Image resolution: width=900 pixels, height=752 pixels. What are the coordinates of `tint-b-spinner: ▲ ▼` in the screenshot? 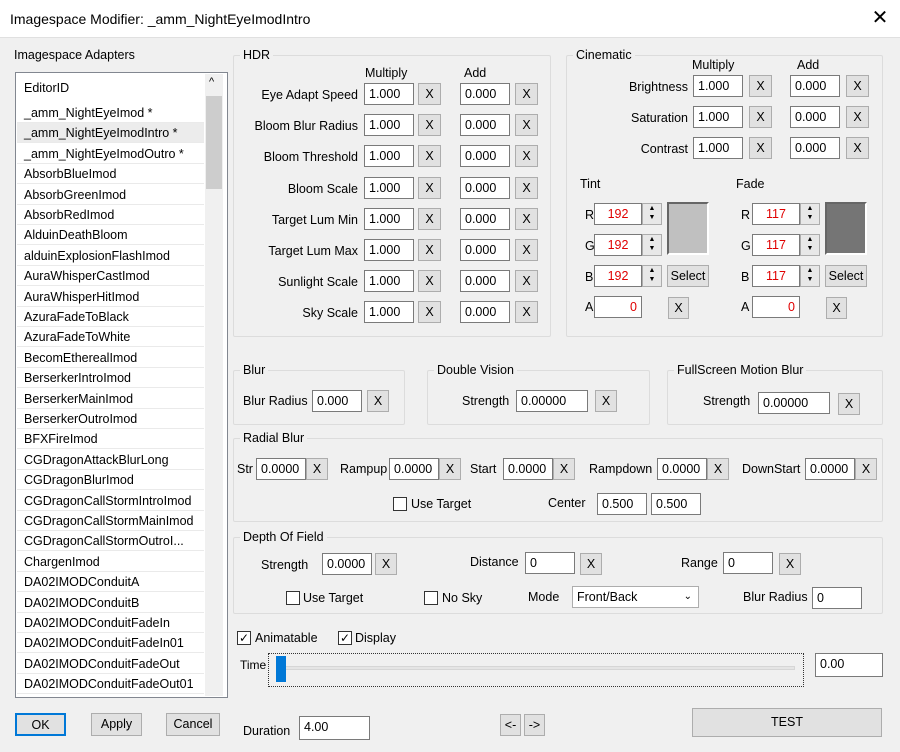 It's located at (652, 276).